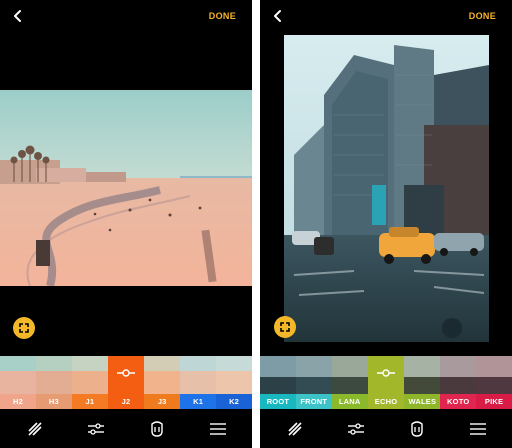 The height and width of the screenshot is (448, 512). What do you see at coordinates (349, 401) in the screenshot?
I see `filter-label: LANA` at bounding box center [349, 401].